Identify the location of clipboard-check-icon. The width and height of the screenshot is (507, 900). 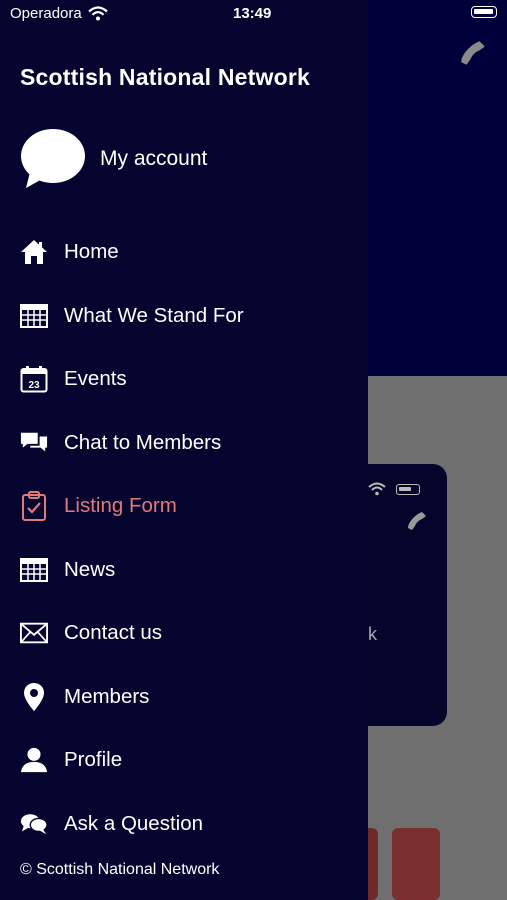
(34, 506).